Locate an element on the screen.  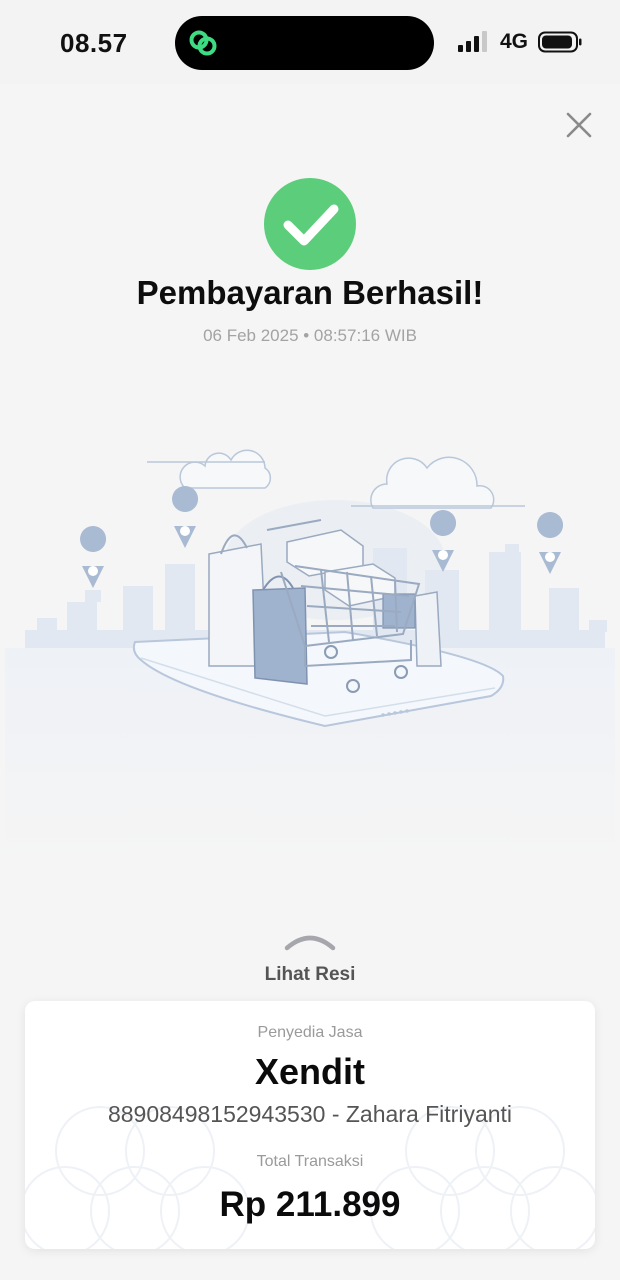
total-amount: Rp 211.899 is located at coordinates (310, 1204).